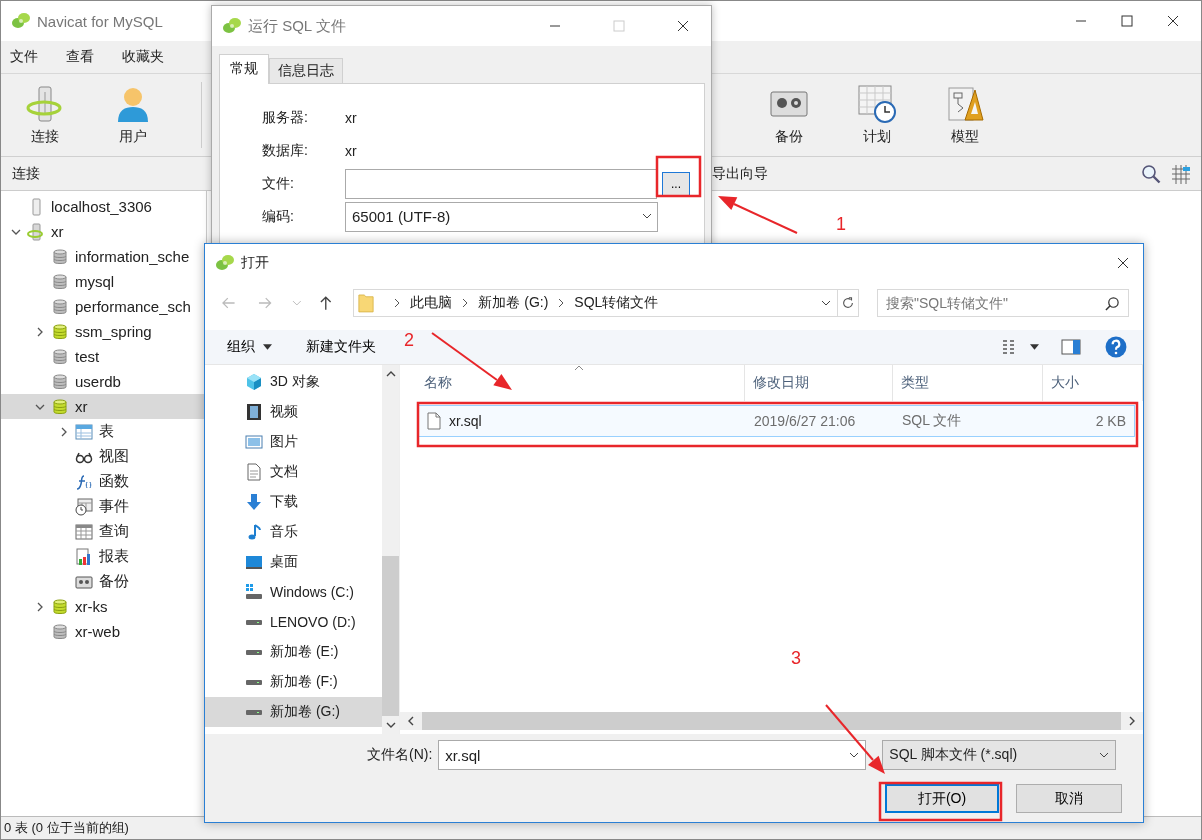 Image resolution: width=1202 pixels, height=840 pixels. I want to click on film-icon, so click(254, 412).